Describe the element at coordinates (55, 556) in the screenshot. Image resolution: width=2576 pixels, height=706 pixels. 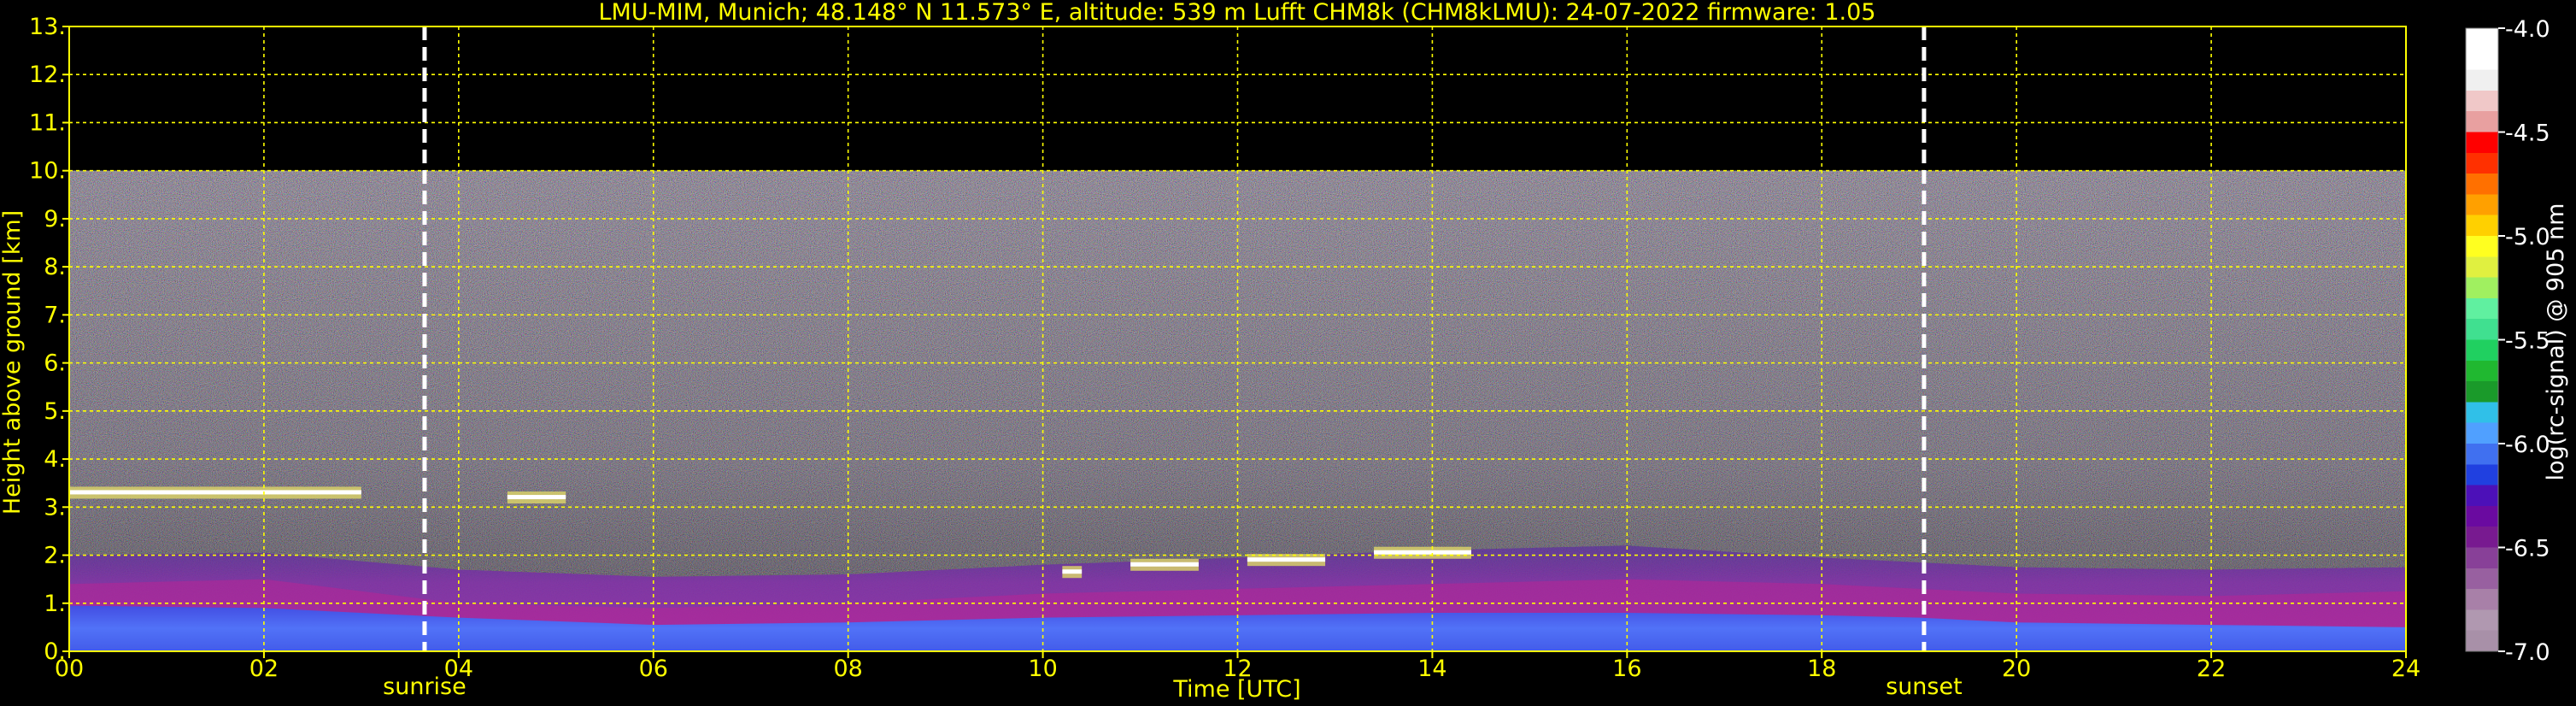
I see `y-tick-label: 2.` at that location.